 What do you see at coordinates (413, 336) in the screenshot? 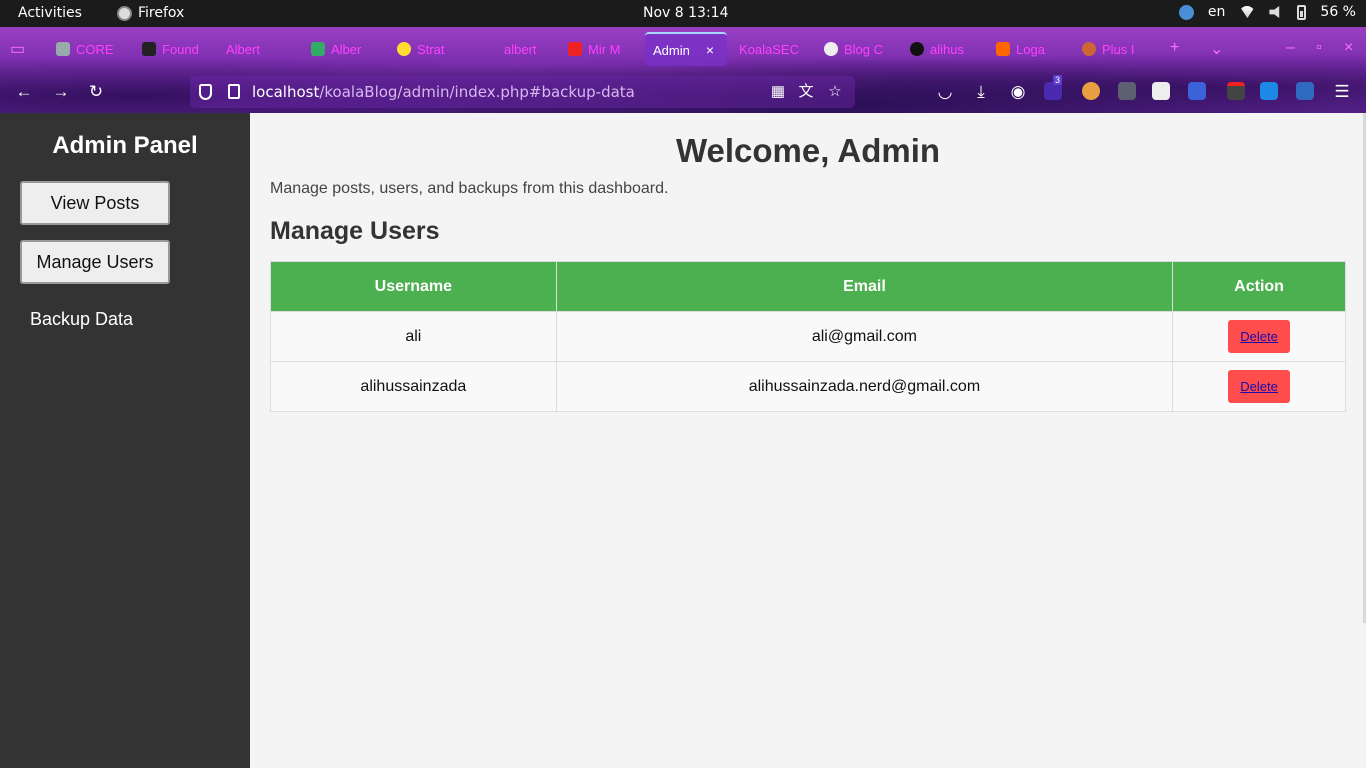
I see `username-cell: ali` at bounding box center [413, 336].